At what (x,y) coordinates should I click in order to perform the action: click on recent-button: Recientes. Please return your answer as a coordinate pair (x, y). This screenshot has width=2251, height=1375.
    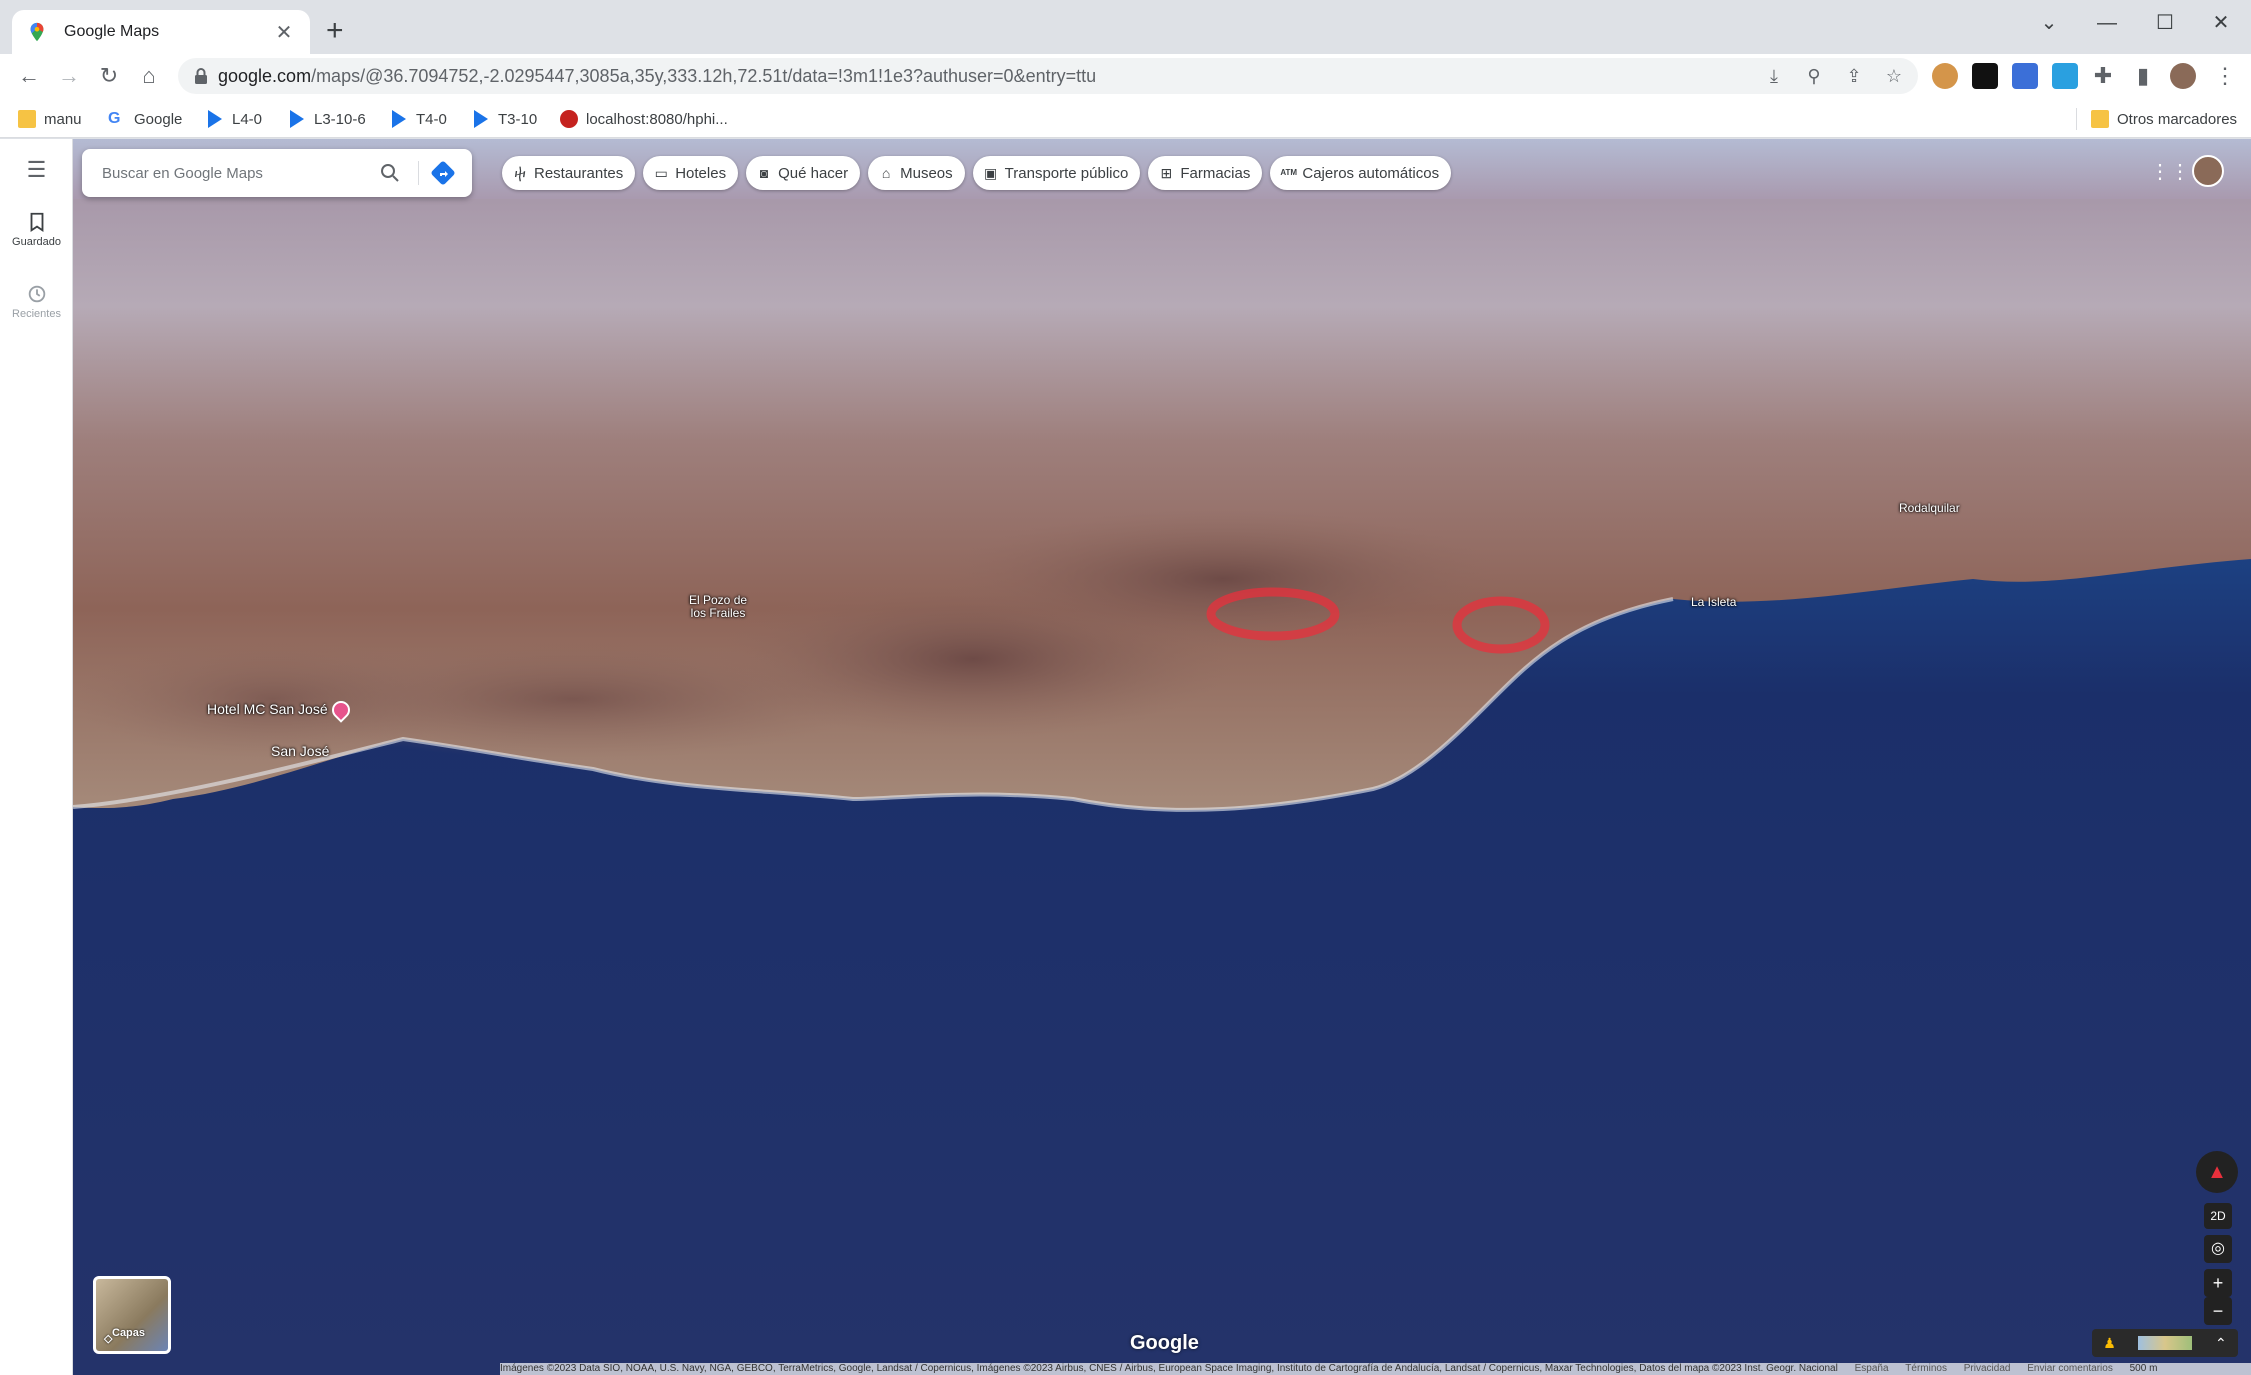
    Looking at the image, I should click on (36, 301).